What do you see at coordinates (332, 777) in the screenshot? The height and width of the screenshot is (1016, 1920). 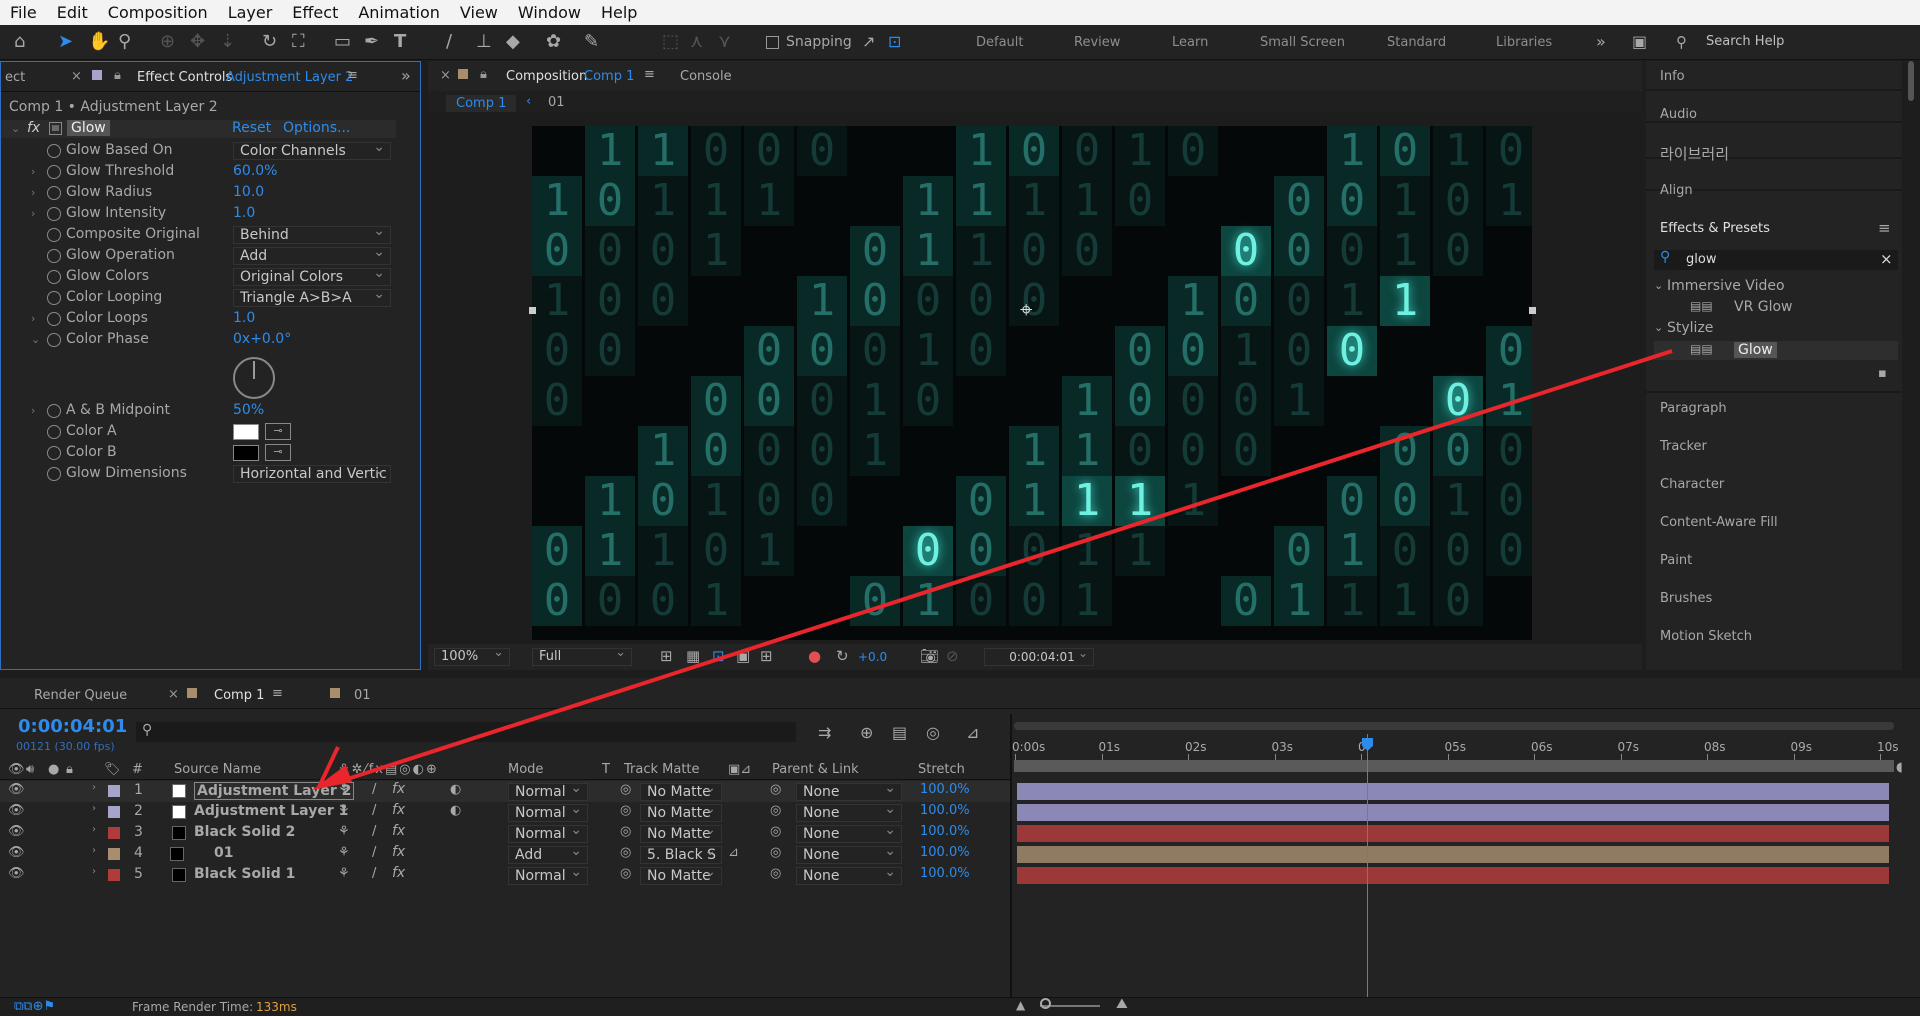 I see `arrow-head` at bounding box center [332, 777].